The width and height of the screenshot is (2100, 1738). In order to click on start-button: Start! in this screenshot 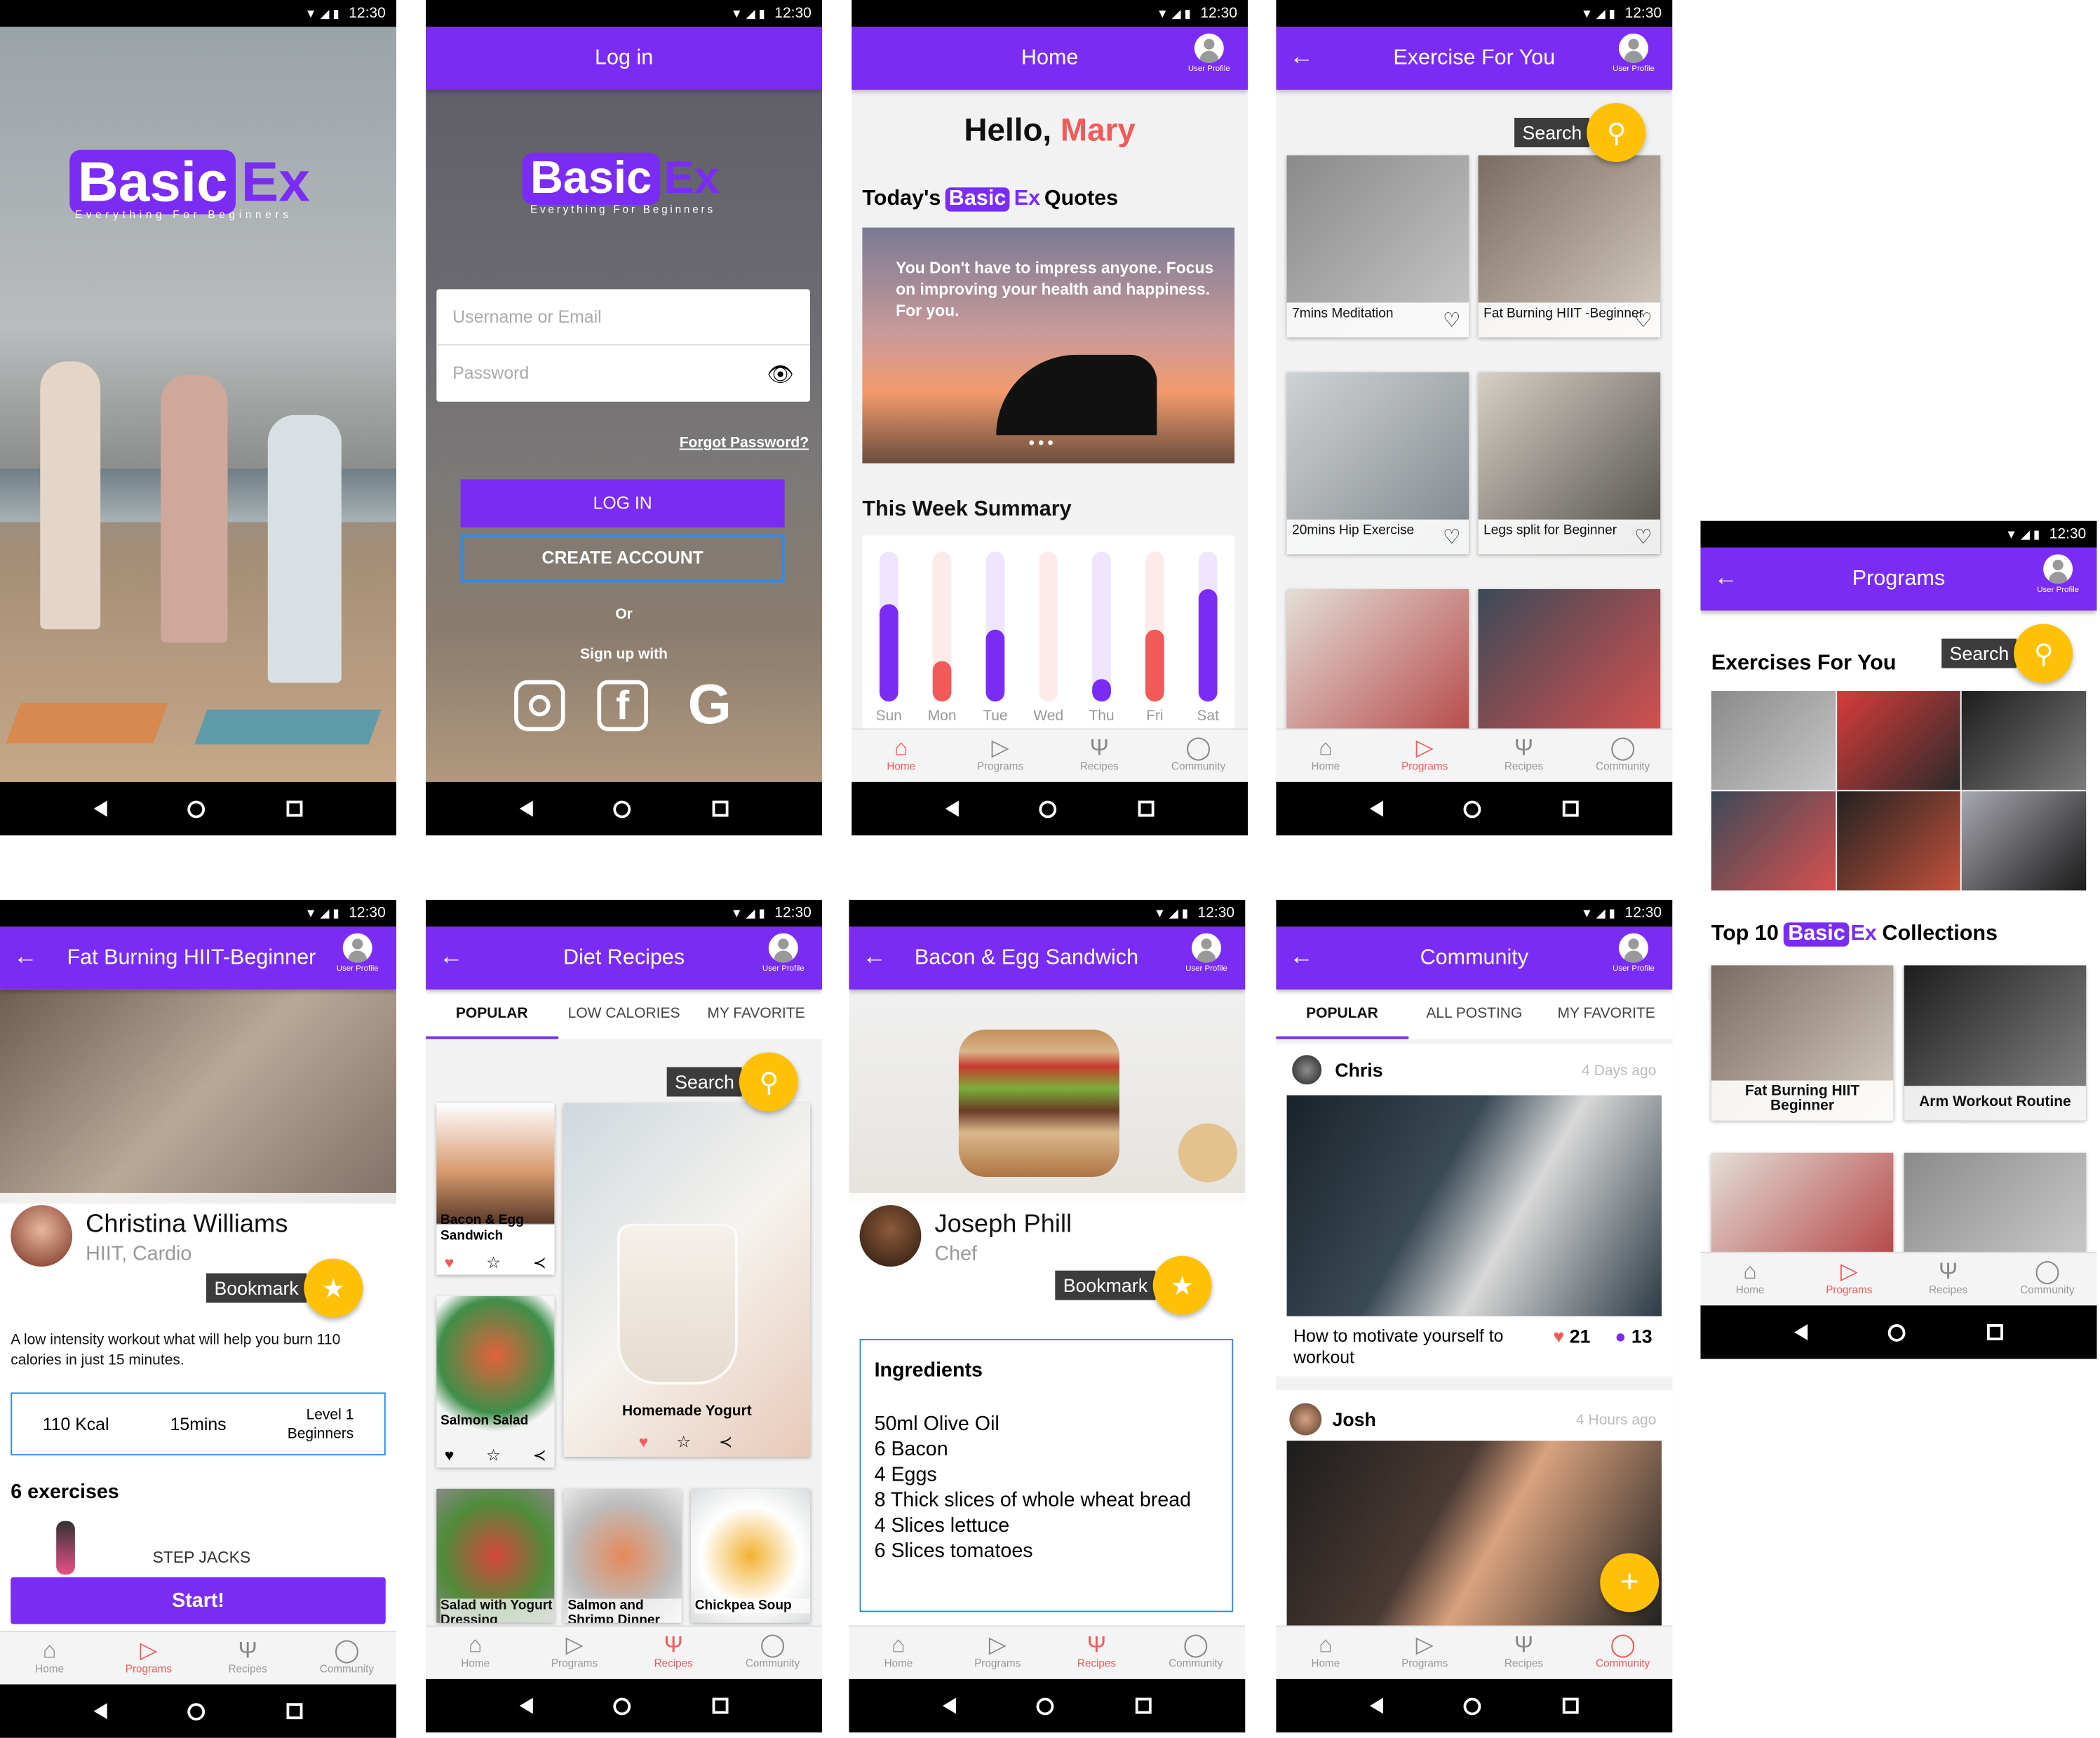, I will do `click(198, 1600)`.